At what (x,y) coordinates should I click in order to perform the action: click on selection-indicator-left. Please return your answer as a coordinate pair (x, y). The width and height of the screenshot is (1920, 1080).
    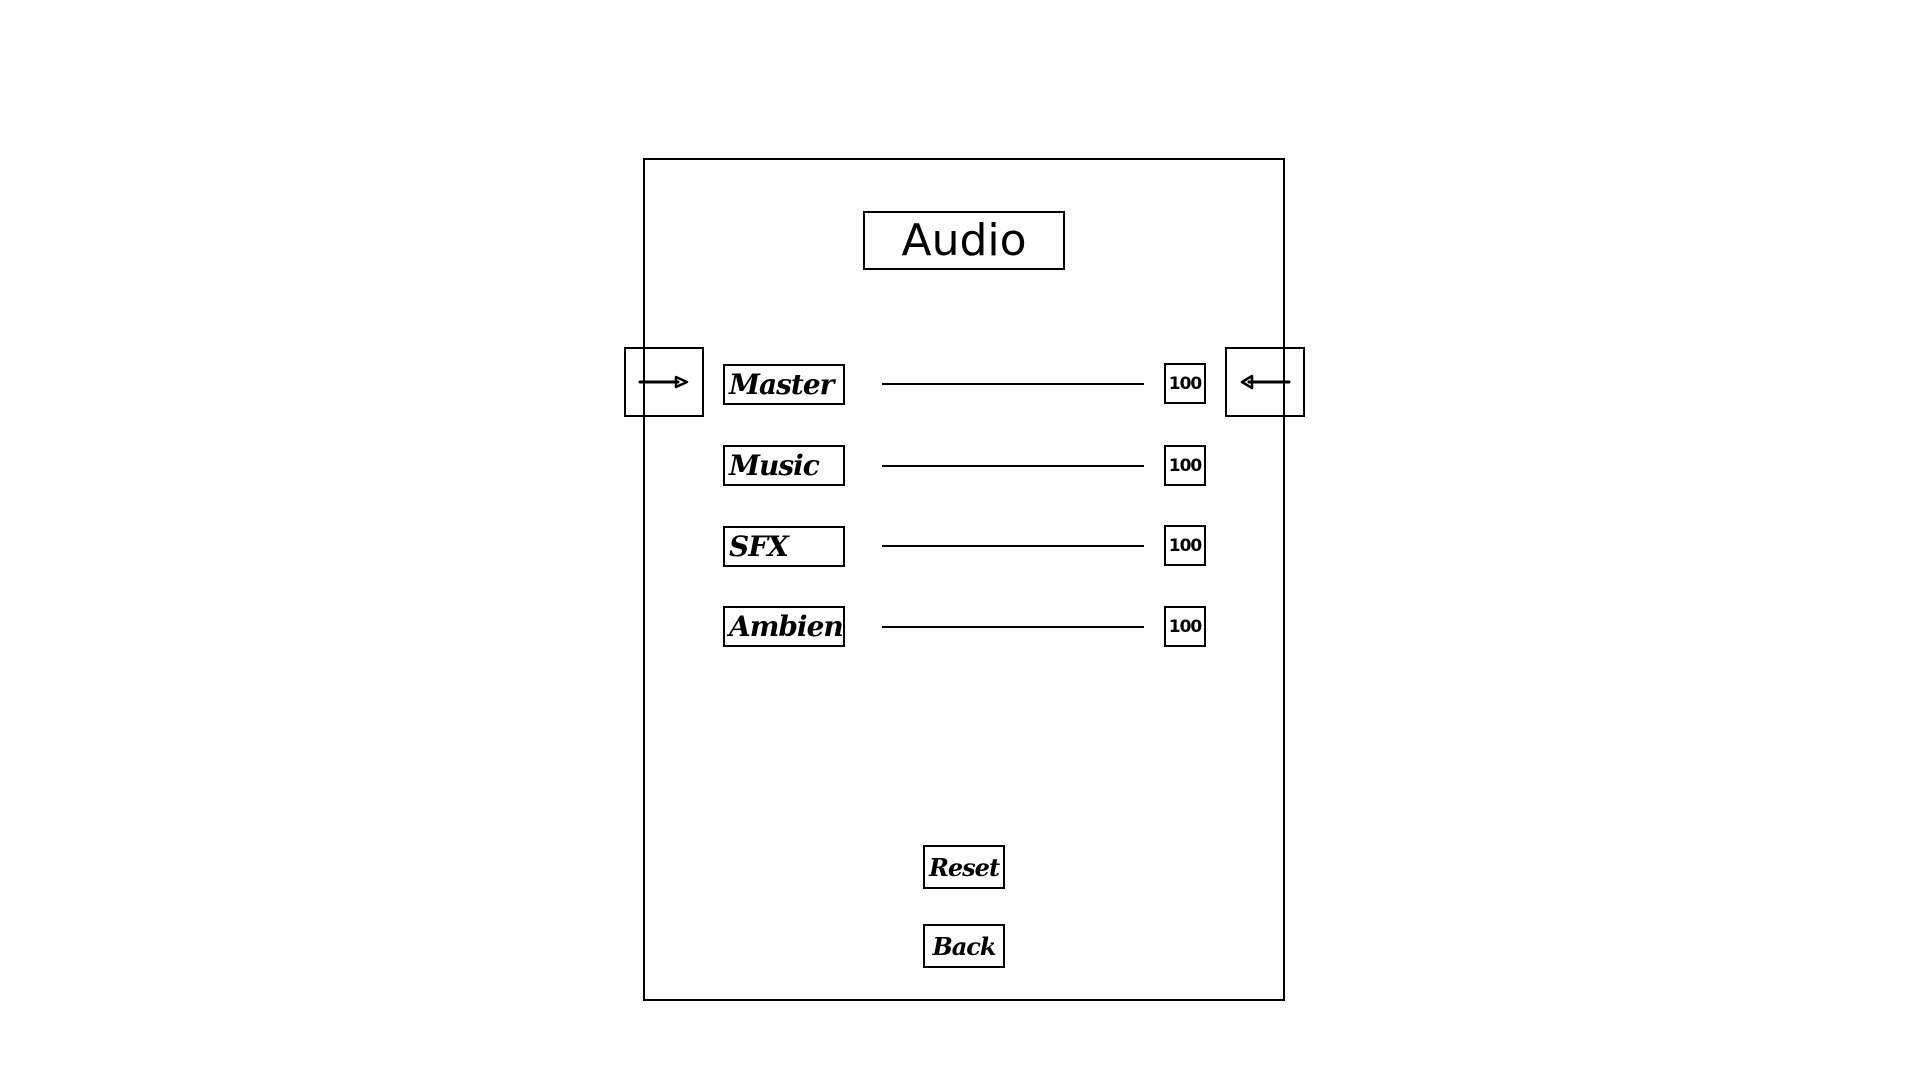
    Looking at the image, I should click on (664, 382).